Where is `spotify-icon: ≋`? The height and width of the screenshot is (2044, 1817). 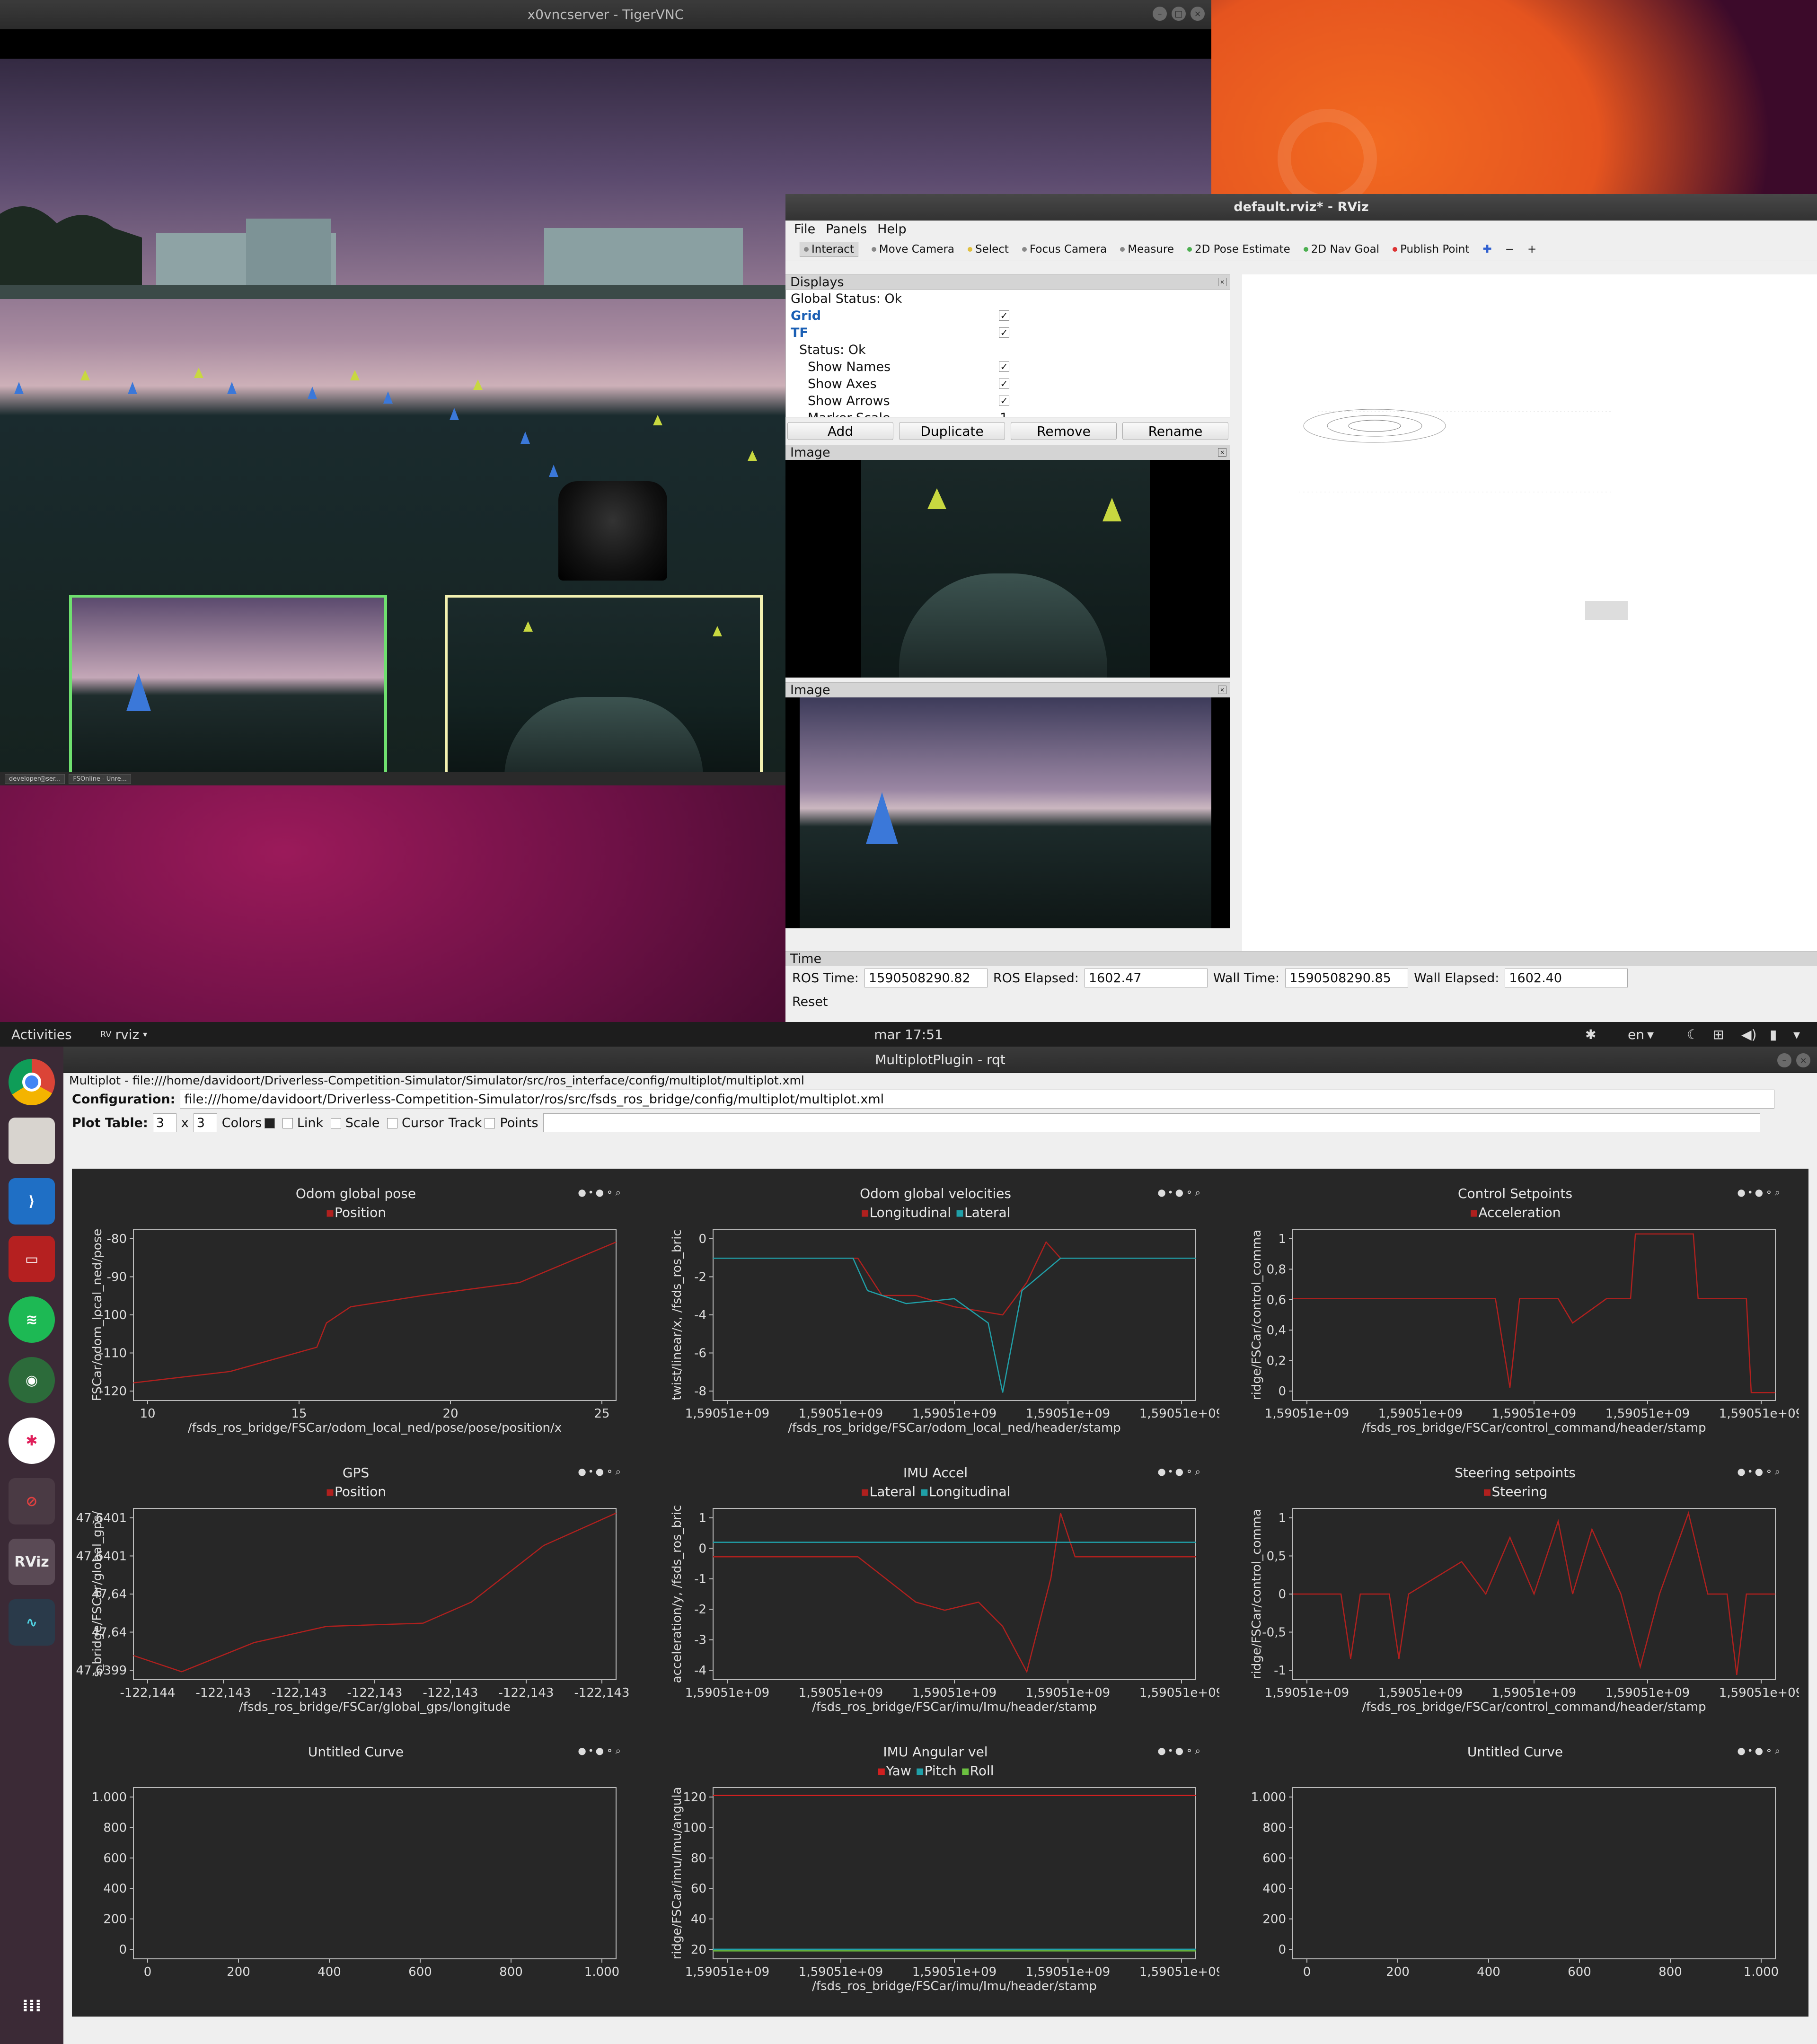
spotify-icon: ≋ is located at coordinates (32, 1319).